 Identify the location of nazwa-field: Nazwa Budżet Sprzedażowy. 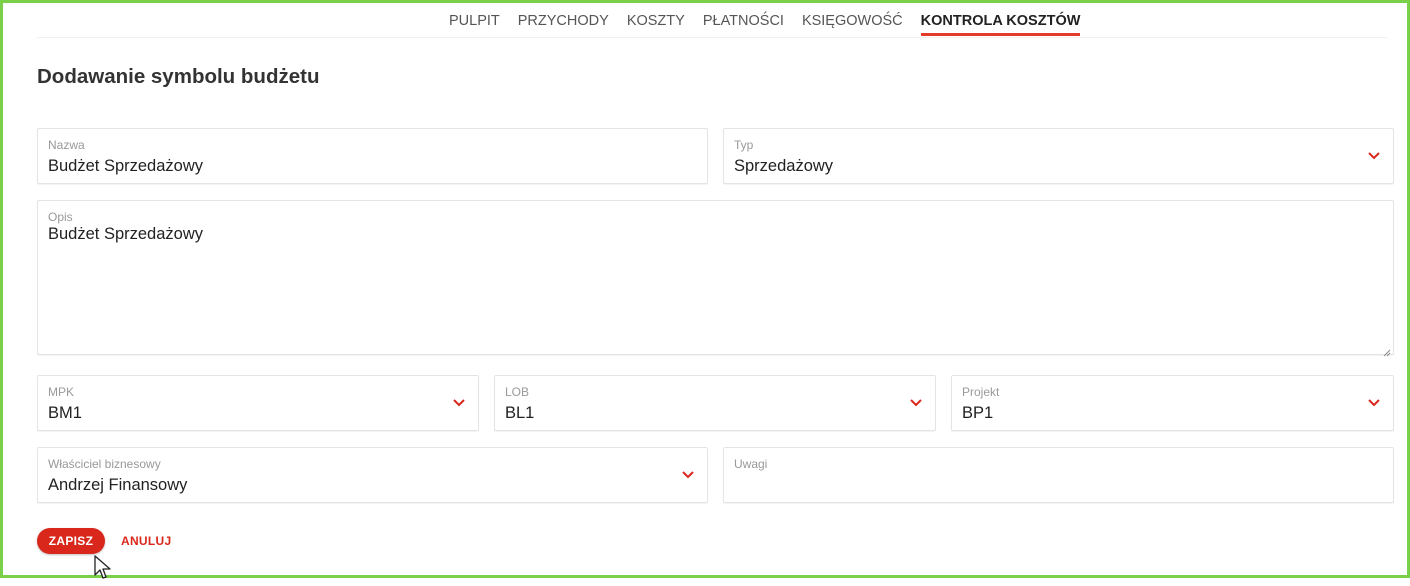
(372, 156).